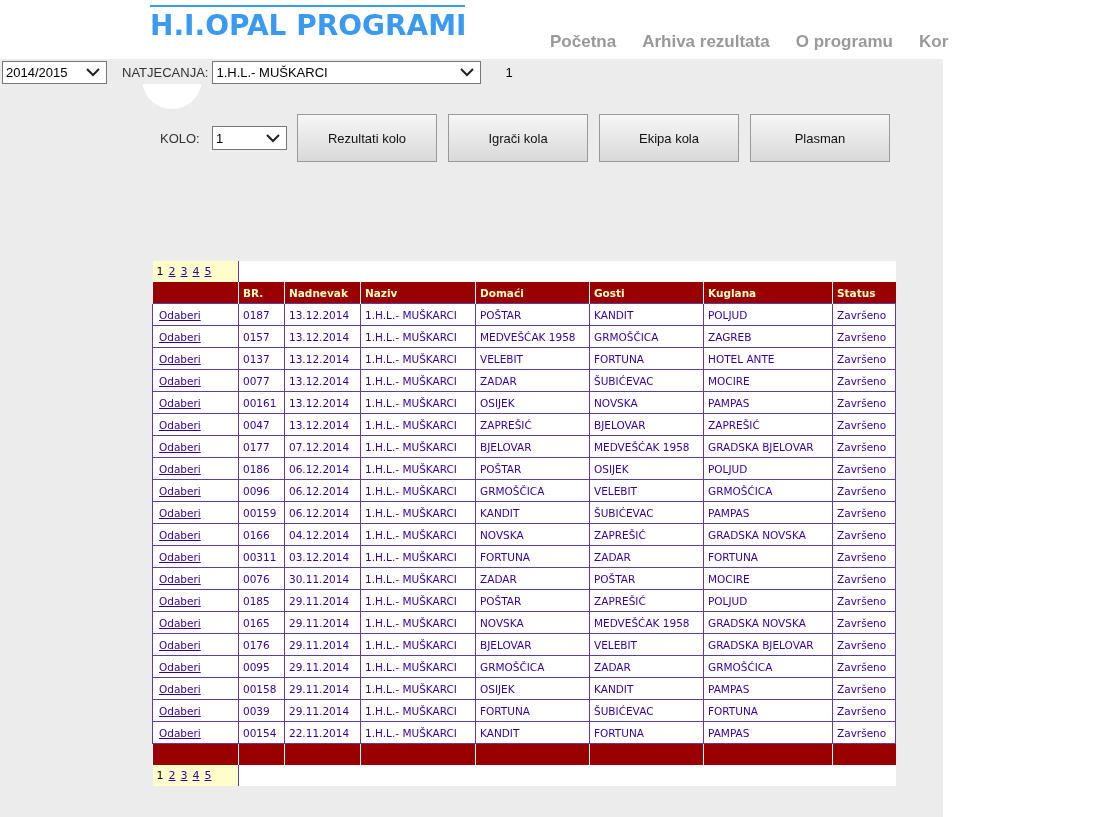 This screenshot has height=817, width=1118. I want to click on column-header: Gosti, so click(646, 293).